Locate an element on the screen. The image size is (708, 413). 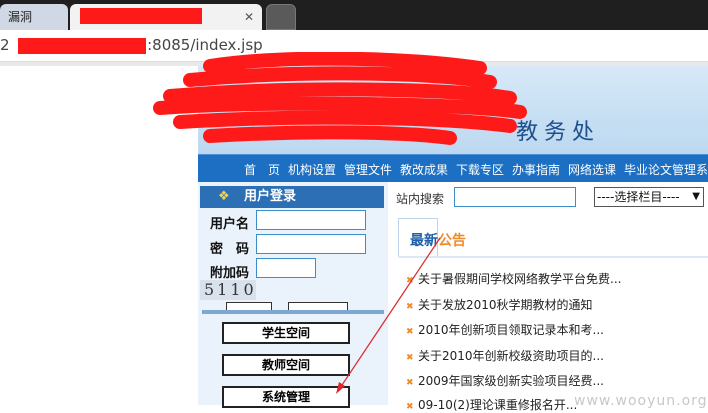
chevron-down-icon: ▼ is located at coordinates (696, 196).